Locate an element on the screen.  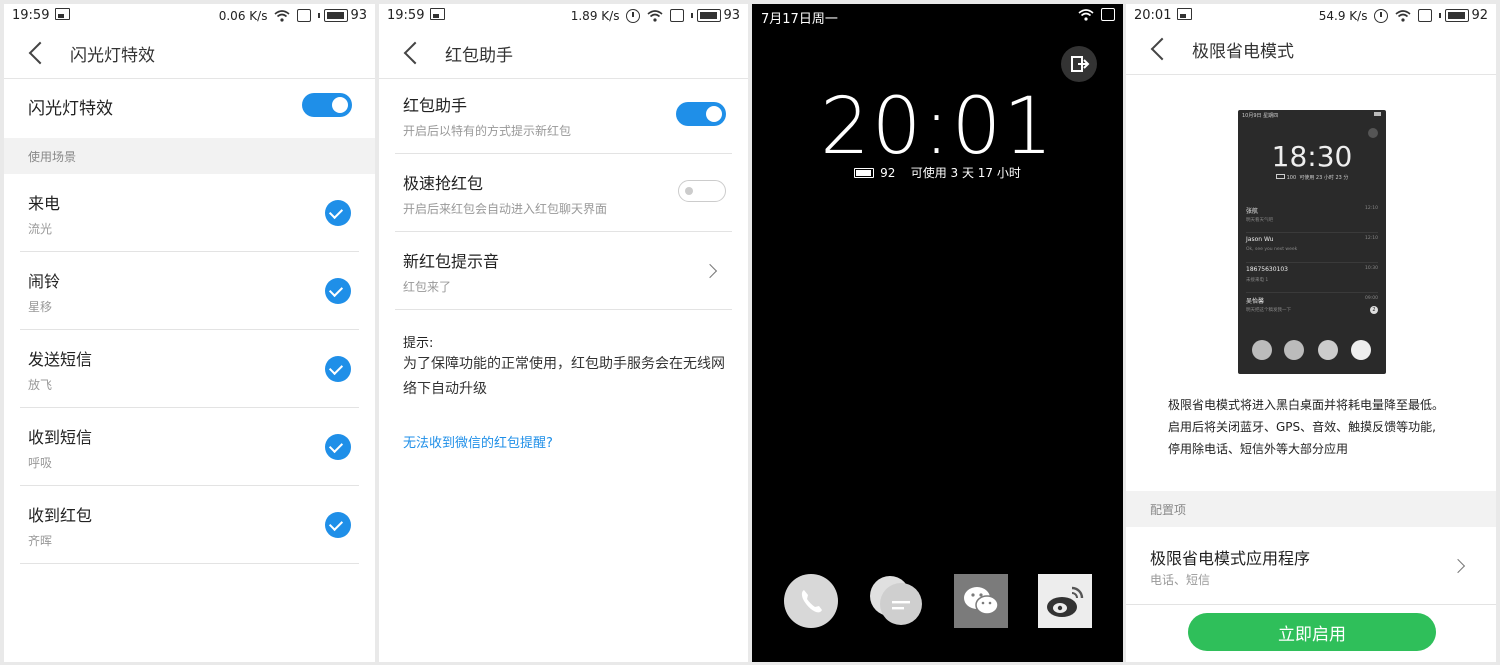
network-speed: 0.06 K/s is located at coordinates (243, 15).